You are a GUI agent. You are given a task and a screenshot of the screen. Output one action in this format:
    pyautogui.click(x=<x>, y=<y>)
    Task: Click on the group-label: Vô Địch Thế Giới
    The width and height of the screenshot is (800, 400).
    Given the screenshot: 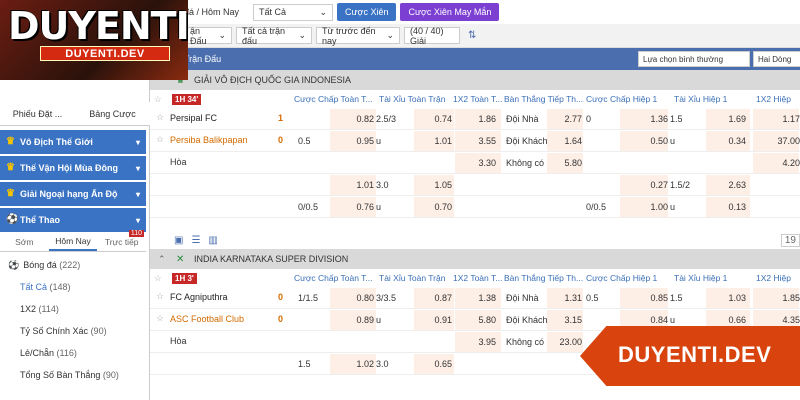 What is the action you would take?
    pyautogui.click(x=56, y=142)
    